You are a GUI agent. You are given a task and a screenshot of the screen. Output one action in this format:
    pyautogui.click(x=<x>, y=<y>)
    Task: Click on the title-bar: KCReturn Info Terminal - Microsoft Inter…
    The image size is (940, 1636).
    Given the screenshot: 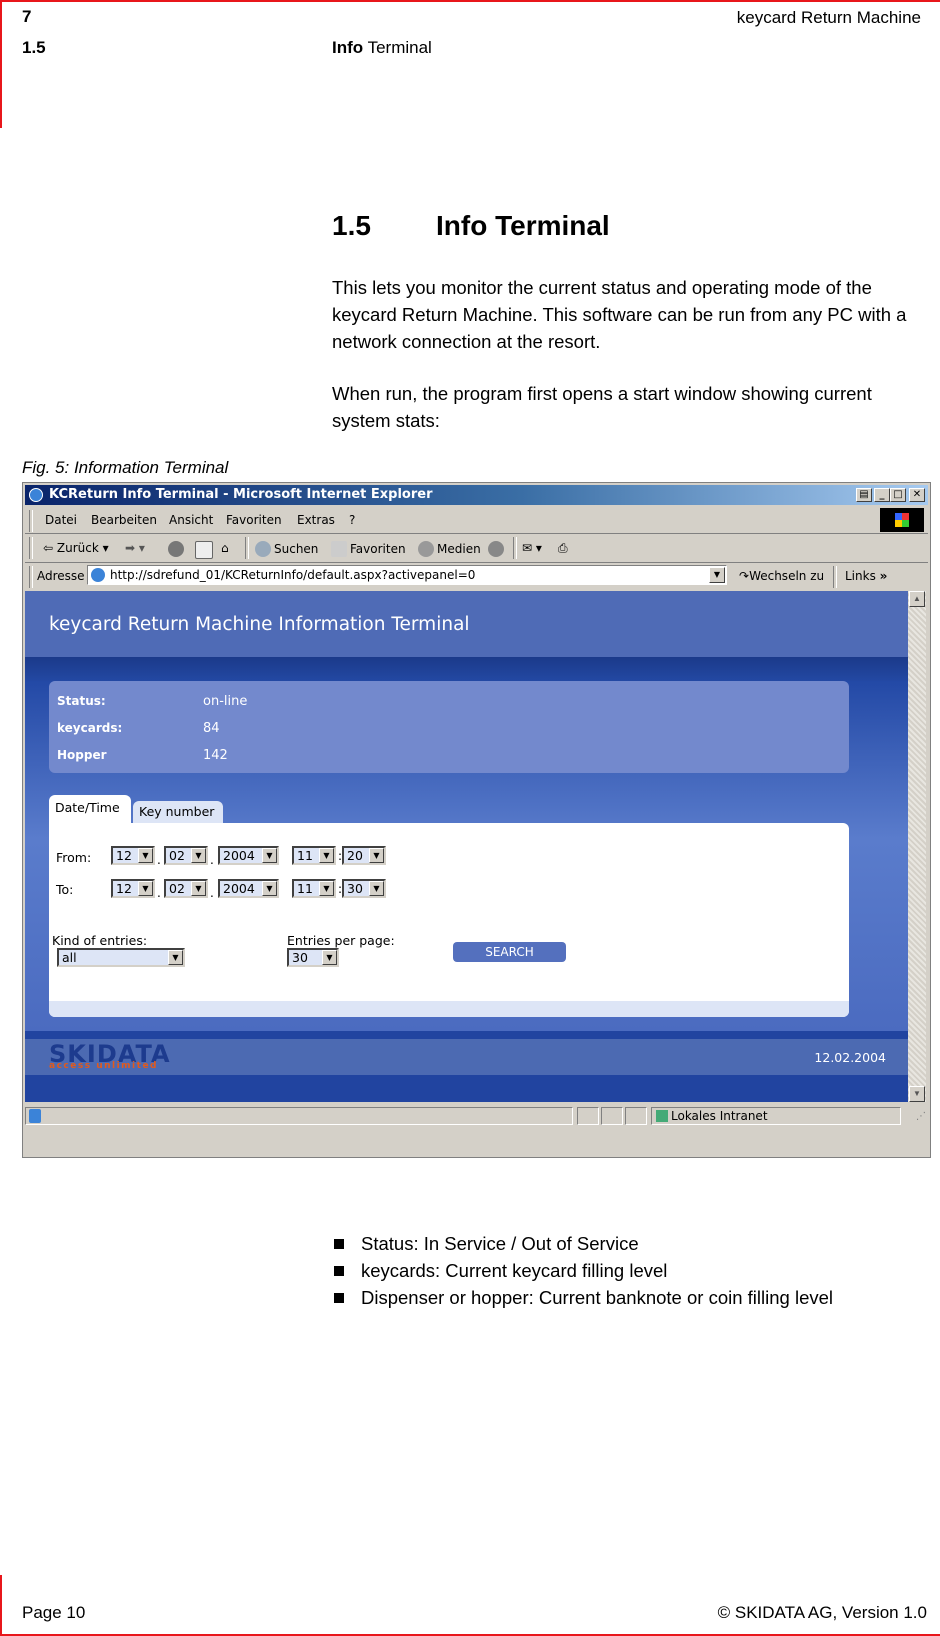 What is the action you would take?
    pyautogui.click(x=476, y=495)
    